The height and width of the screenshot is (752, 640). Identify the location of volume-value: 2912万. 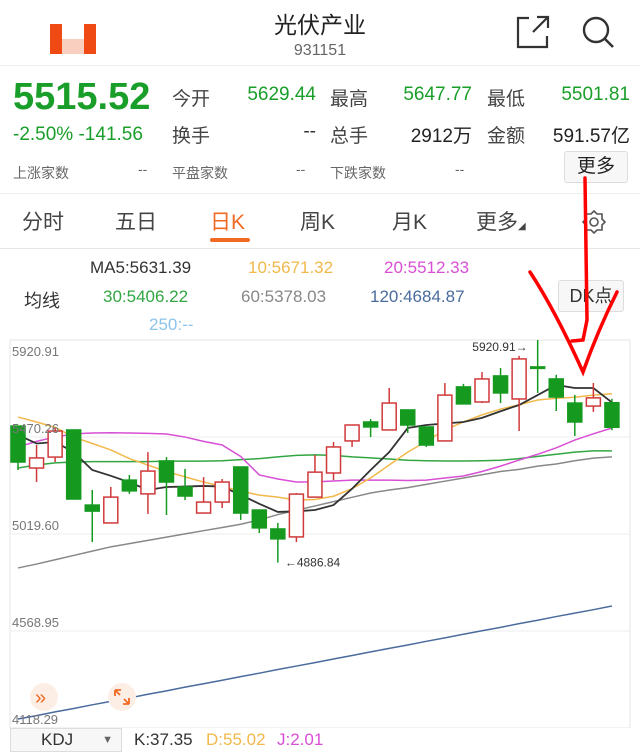
(441, 136).